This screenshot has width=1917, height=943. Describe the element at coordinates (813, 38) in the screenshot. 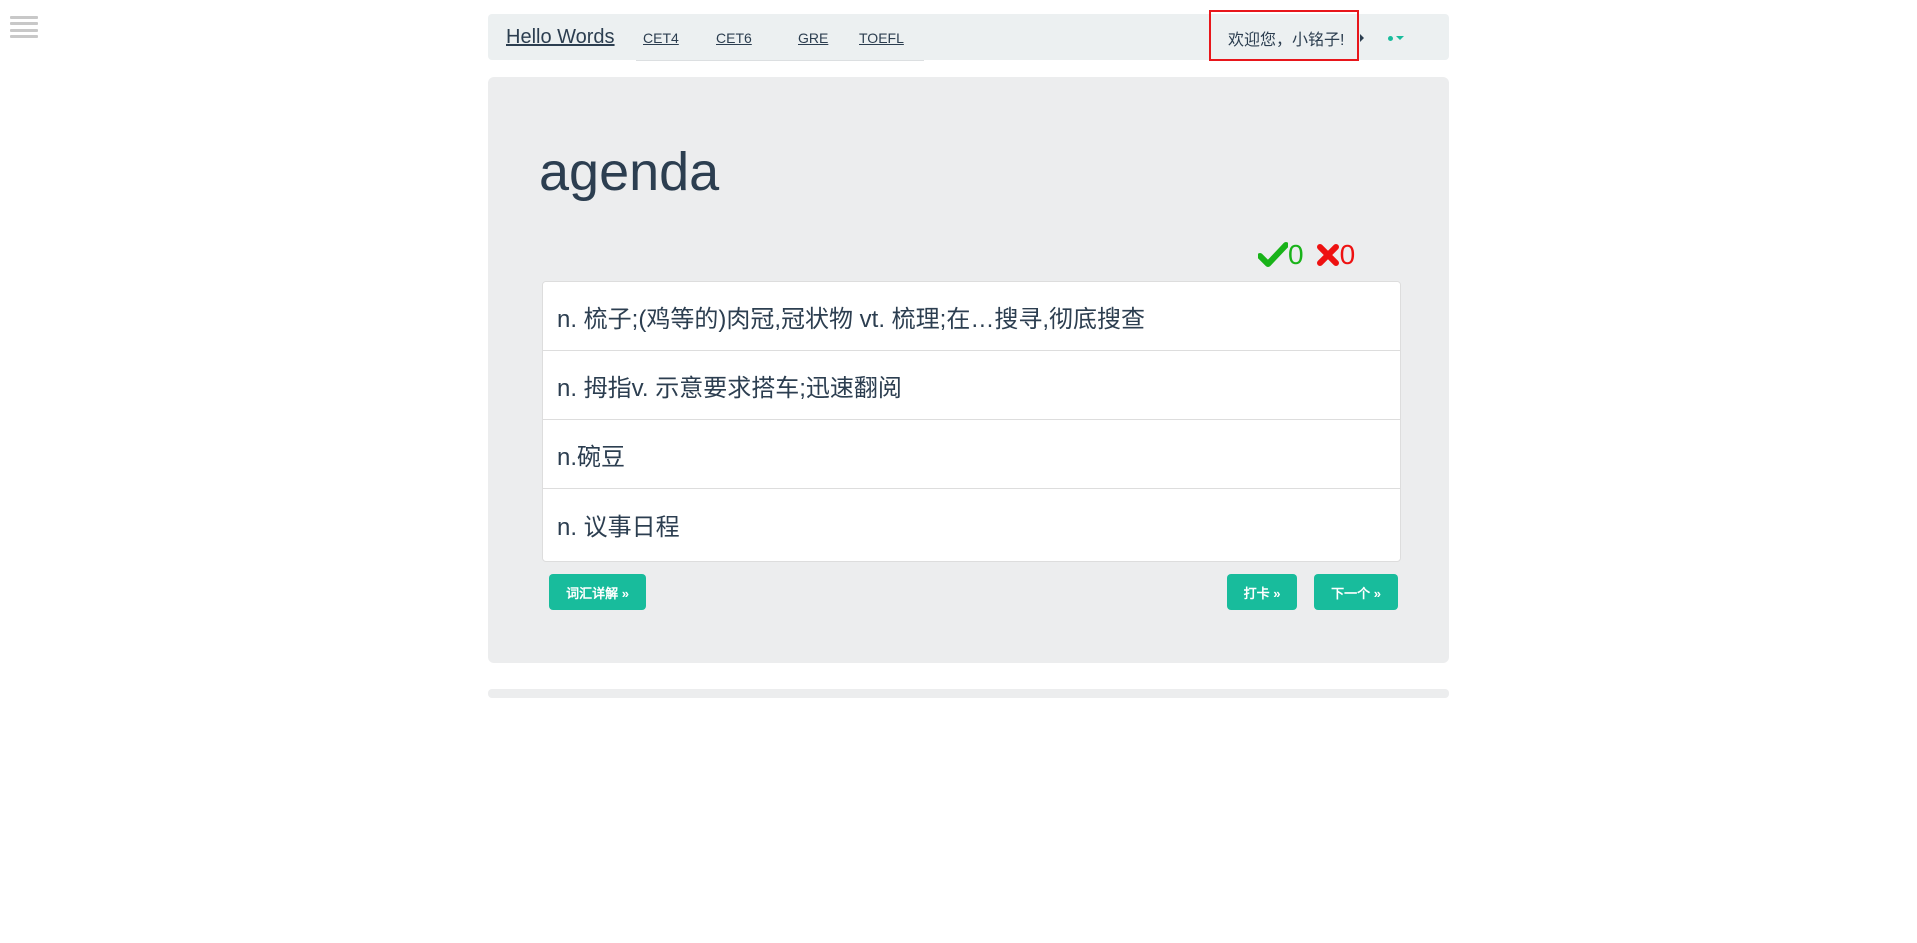

I see `nav-link-gre: GRE` at that location.